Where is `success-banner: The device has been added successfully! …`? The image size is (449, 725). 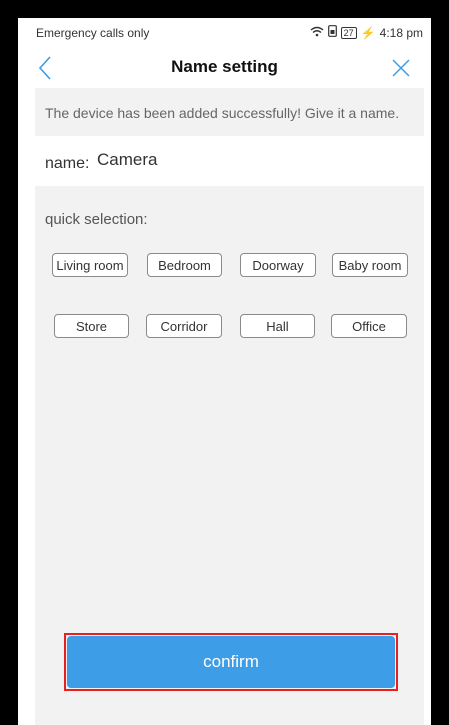 success-banner: The device has been added successfully! … is located at coordinates (229, 112).